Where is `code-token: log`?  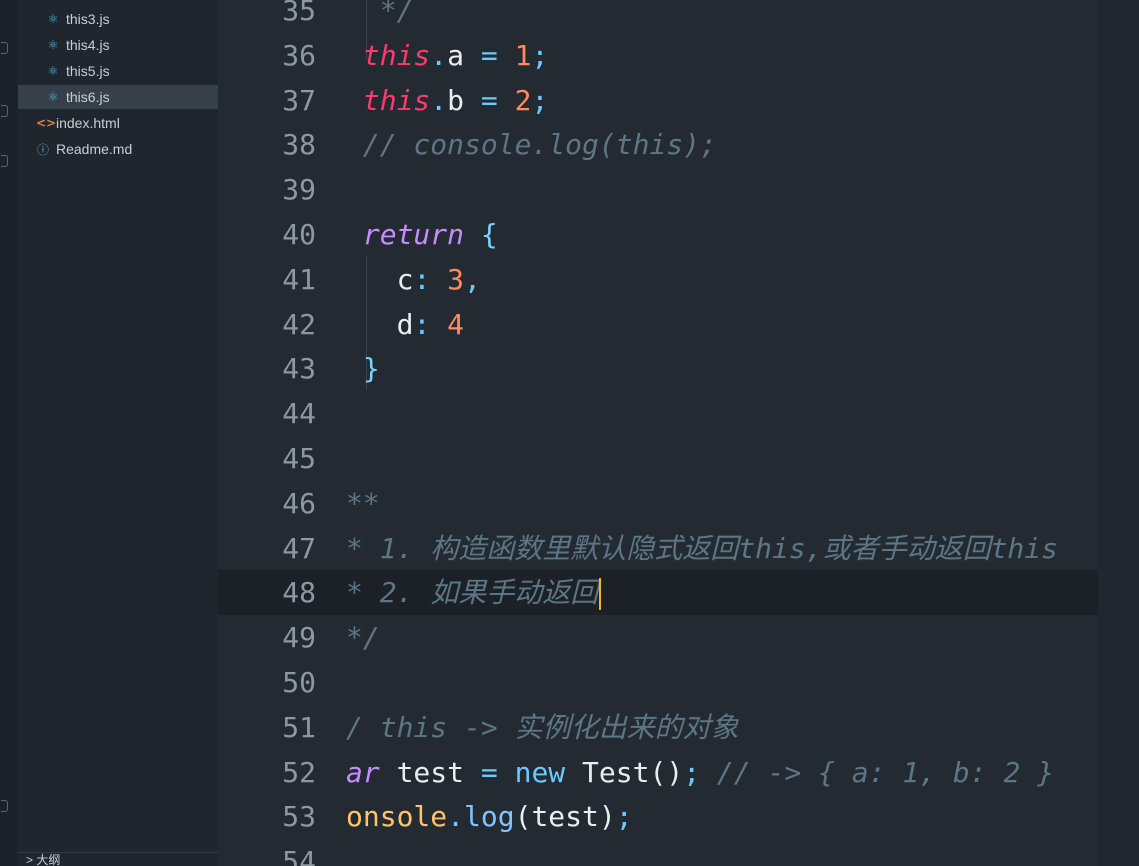
code-token: log is located at coordinates (489, 817).